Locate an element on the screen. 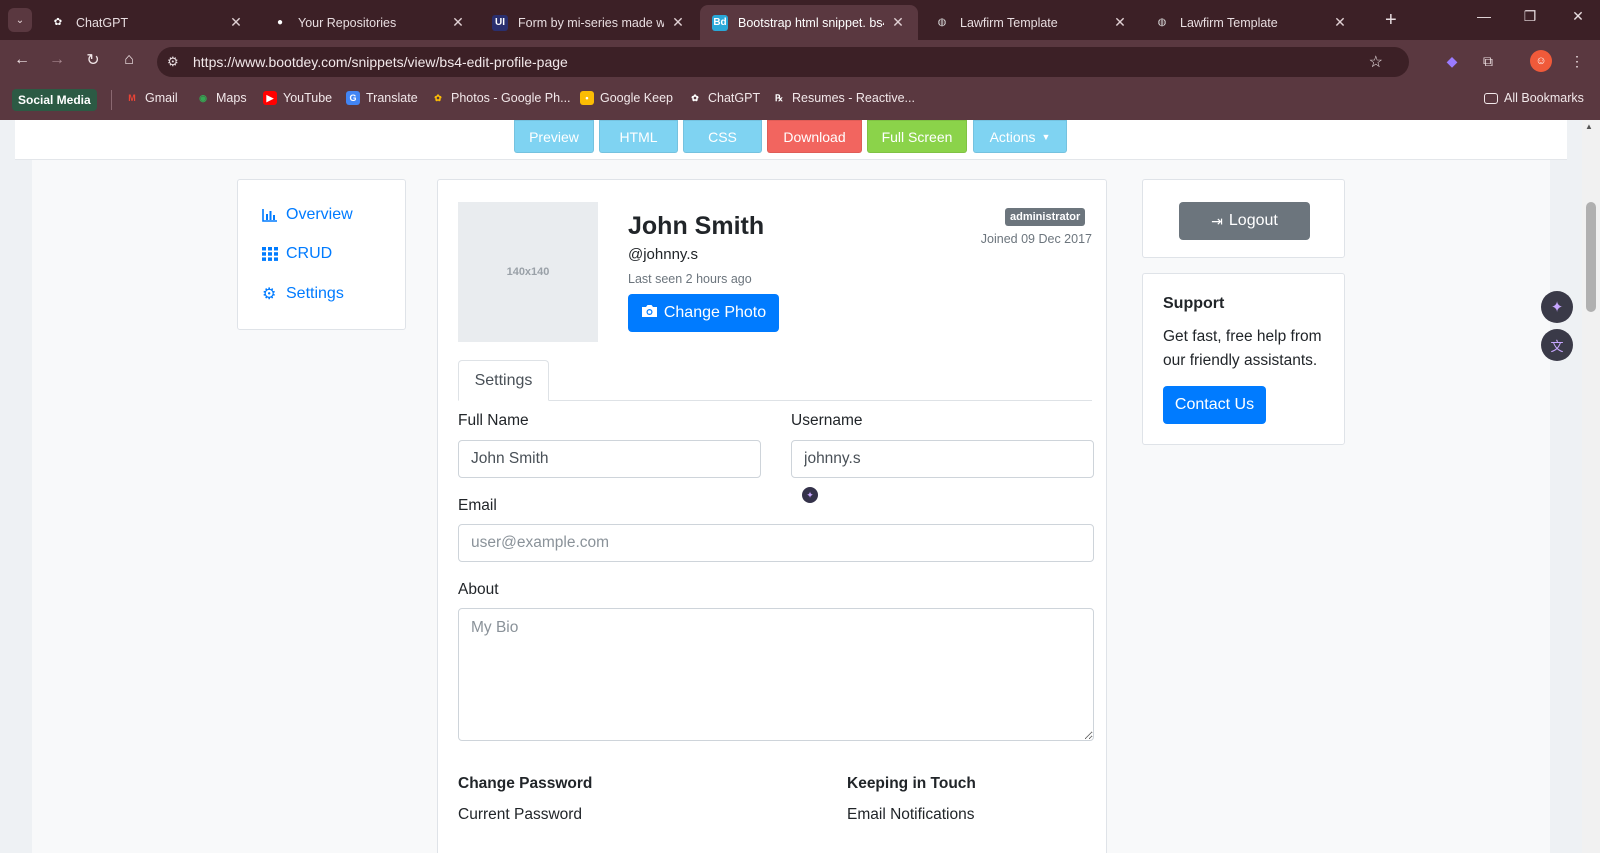  browser-tab-lawfirm-1: ◍ Lawfirm Template ✕ is located at coordinates (1031, 22).